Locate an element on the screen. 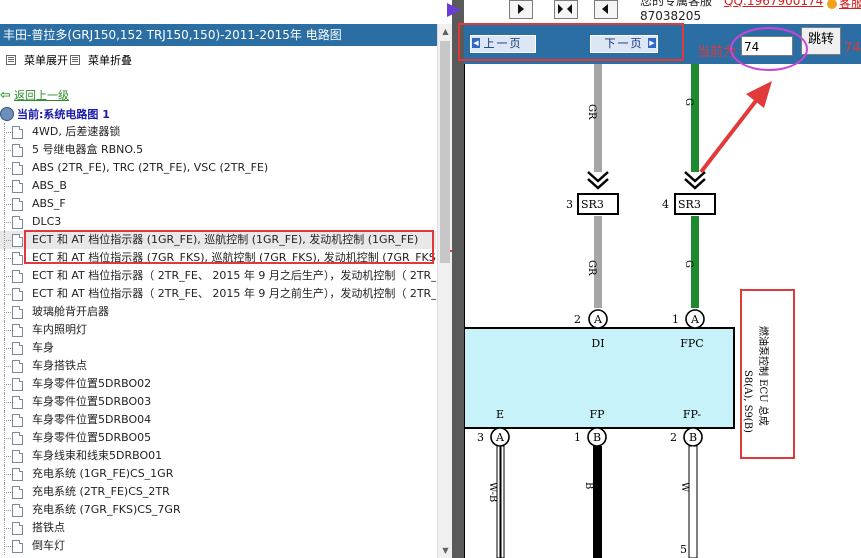  tree-item: ABS_B is located at coordinates (218, 186).